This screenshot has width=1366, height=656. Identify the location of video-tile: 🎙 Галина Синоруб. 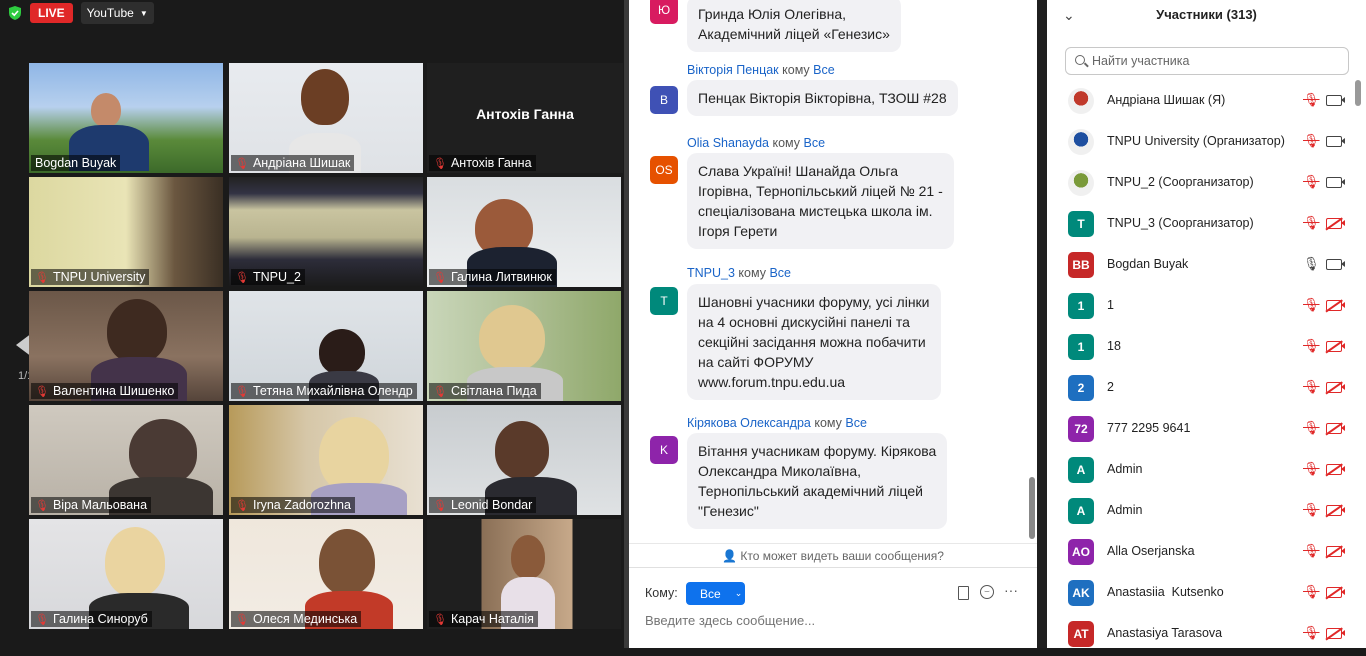
(126, 574).